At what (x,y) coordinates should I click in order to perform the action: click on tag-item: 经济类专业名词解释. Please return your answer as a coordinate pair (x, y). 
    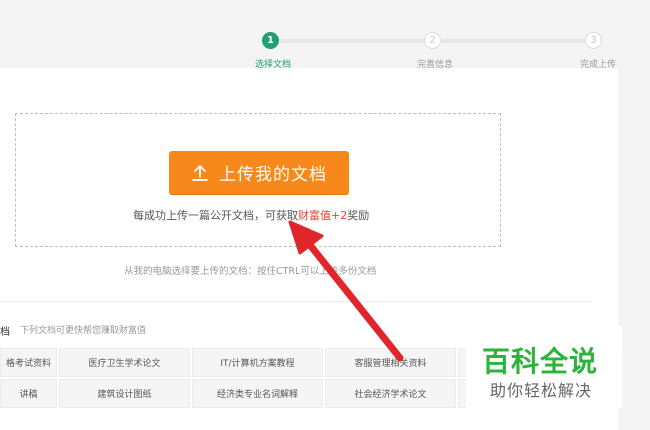
    Looking at the image, I should click on (257, 393).